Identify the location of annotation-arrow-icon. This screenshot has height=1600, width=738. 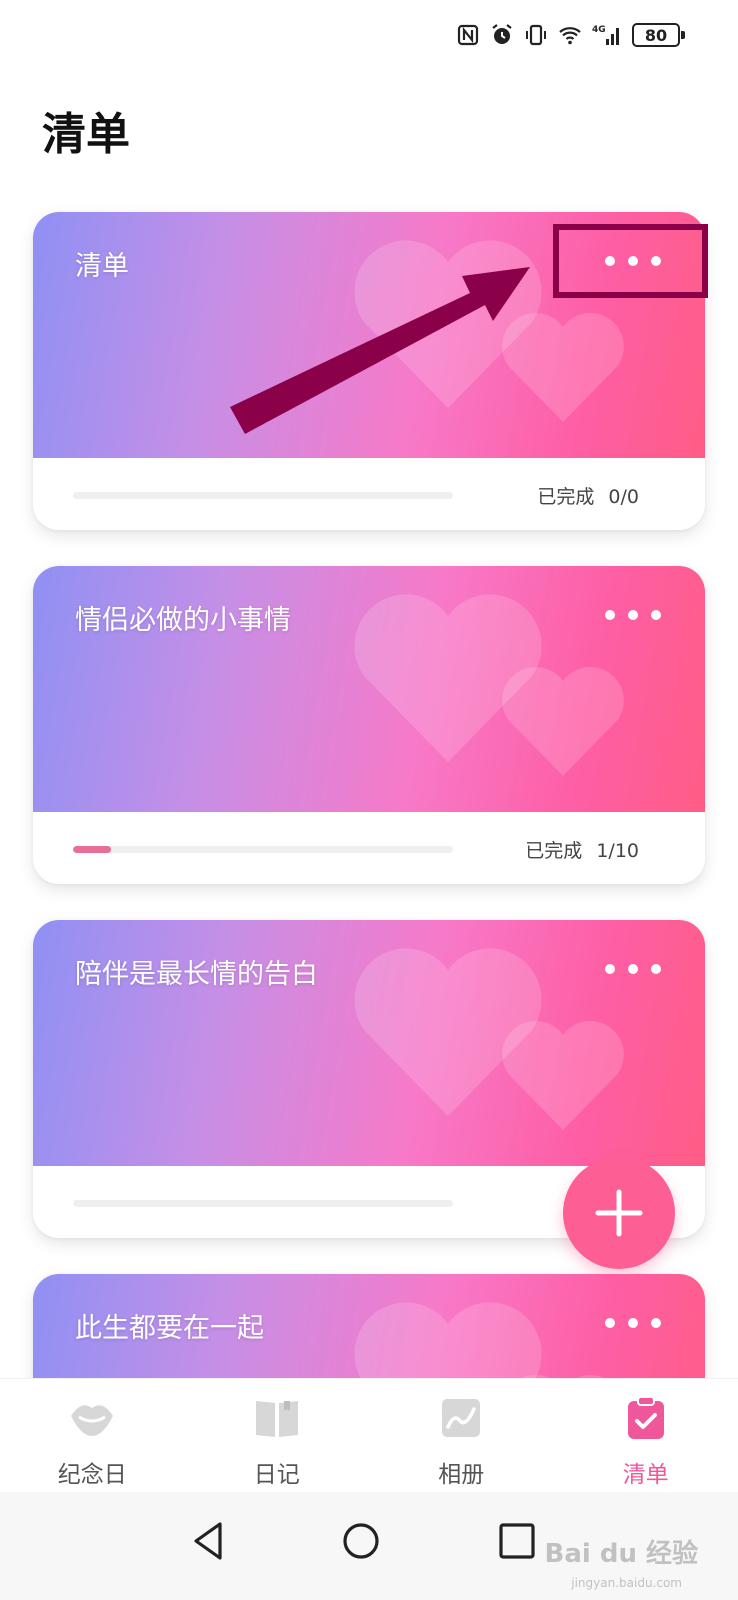
(380, 350).